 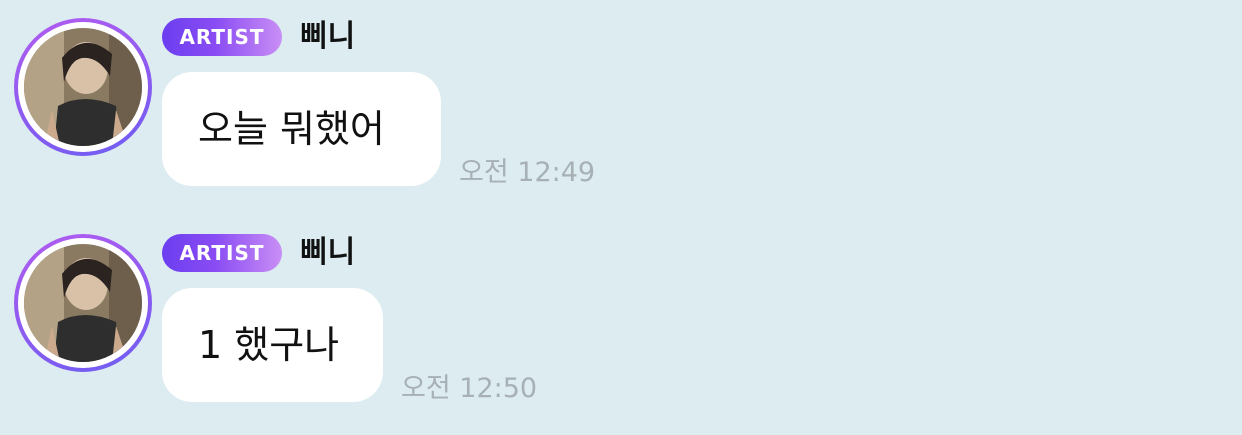 What do you see at coordinates (469, 388) in the screenshot?
I see `message-time: 오전 12:50` at bounding box center [469, 388].